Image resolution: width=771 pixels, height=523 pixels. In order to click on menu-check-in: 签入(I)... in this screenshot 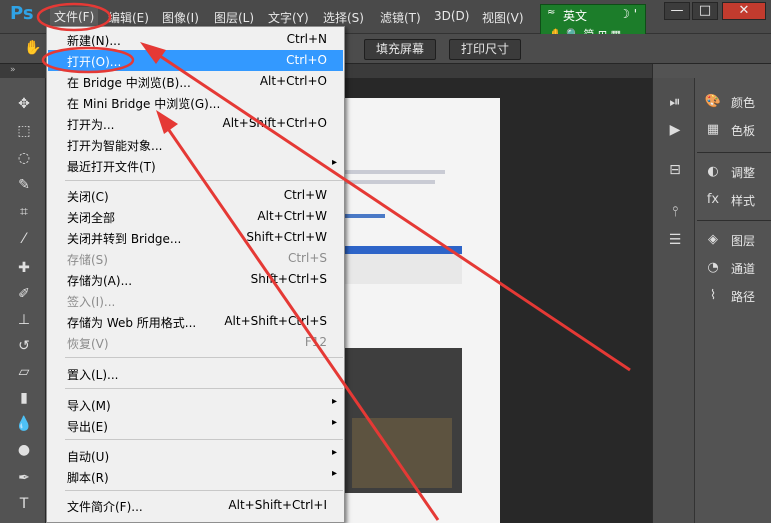, I will do `click(195, 300)`.